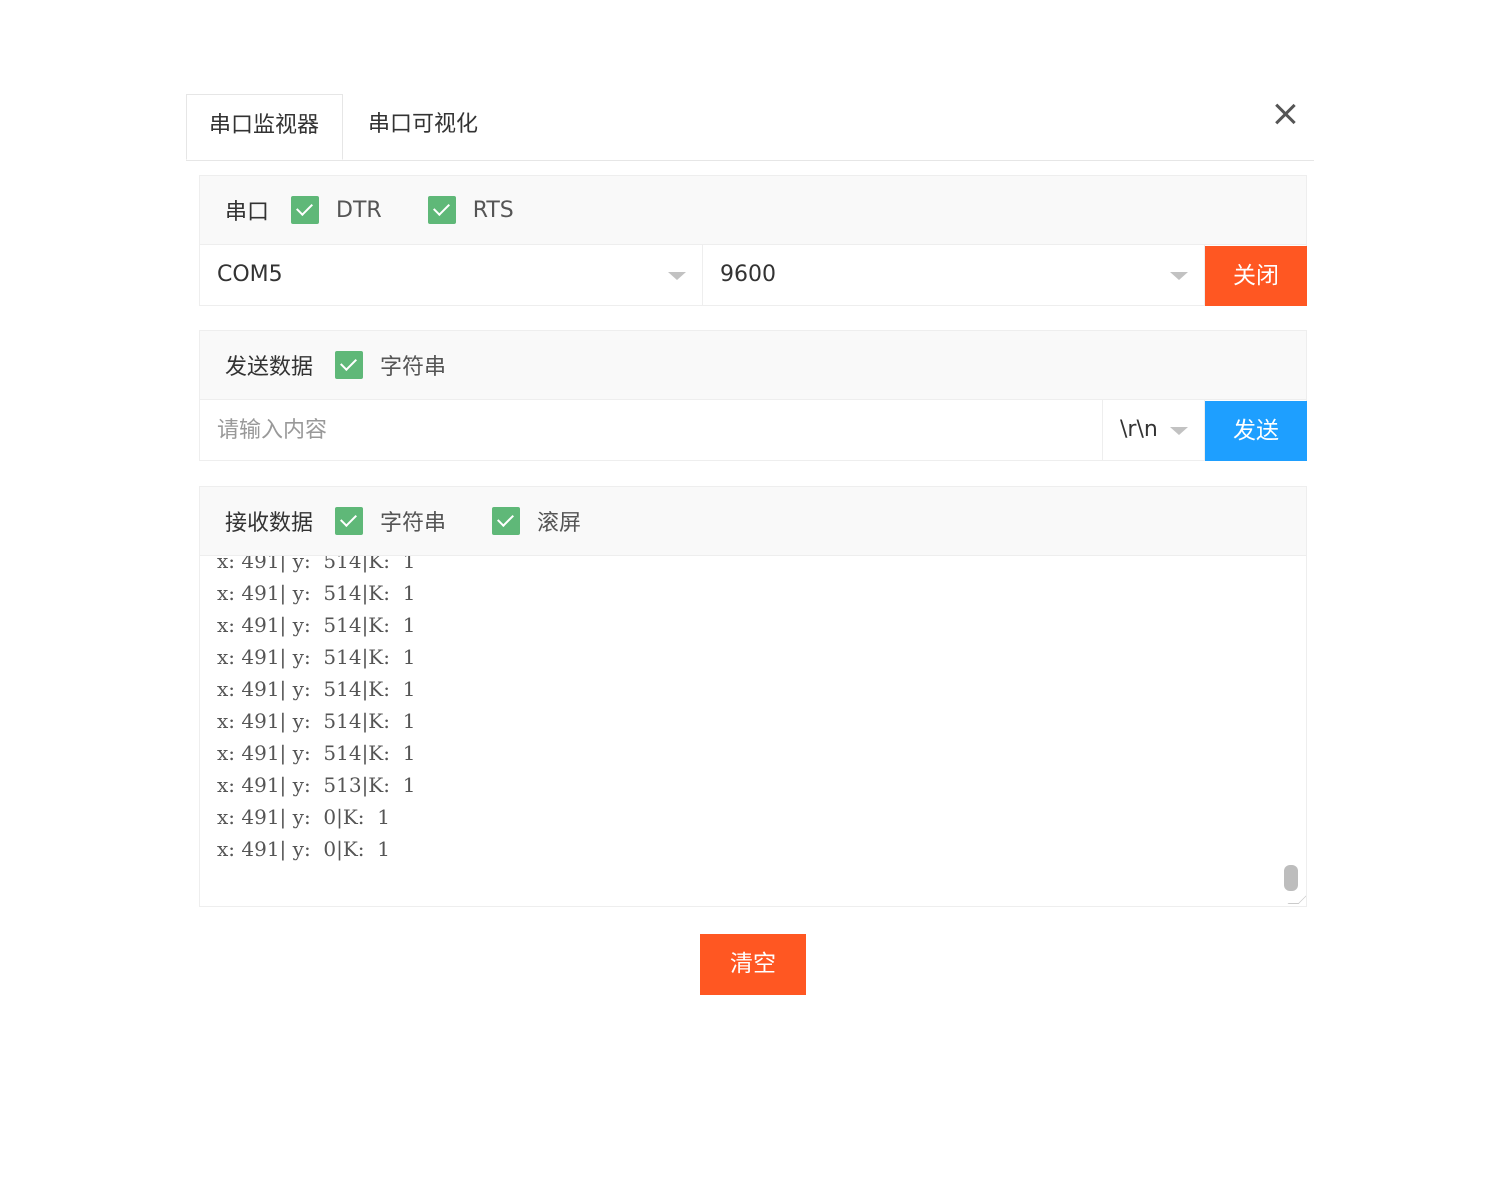 The width and height of the screenshot is (1500, 1200). What do you see at coordinates (413, 367) in the screenshot?
I see `send-string-label: 字符串` at bounding box center [413, 367].